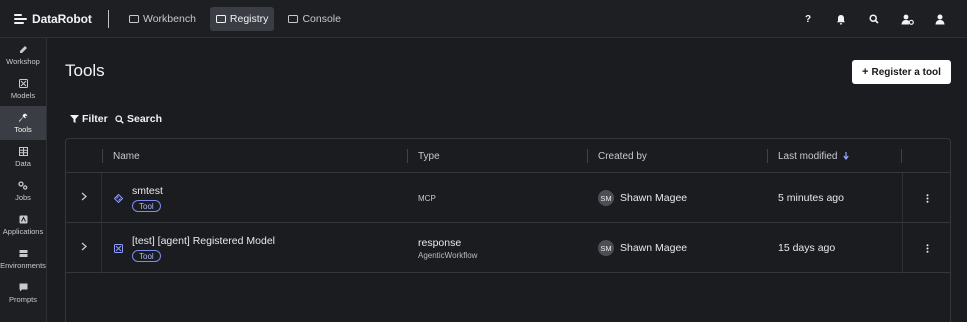  Describe the element at coordinates (23, 50) in the screenshot. I see `workshop-icon` at that location.